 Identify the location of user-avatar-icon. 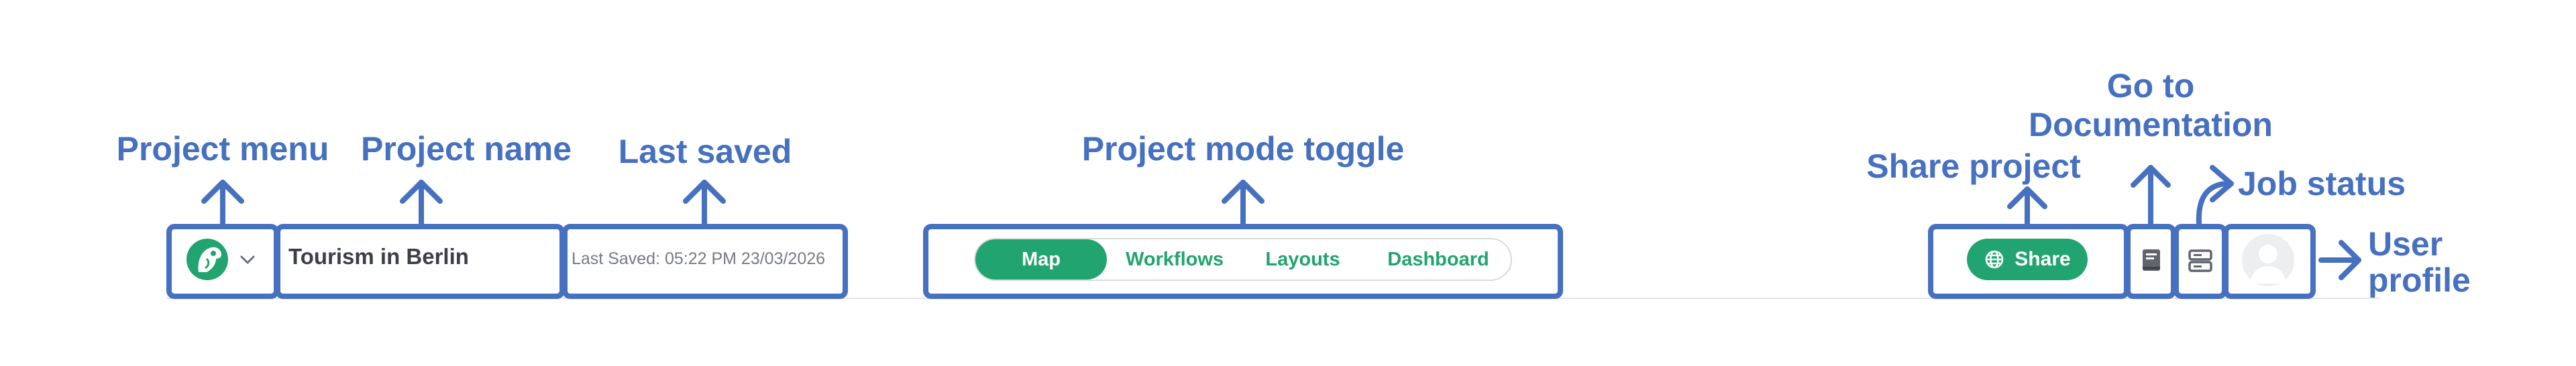
(2268, 260).